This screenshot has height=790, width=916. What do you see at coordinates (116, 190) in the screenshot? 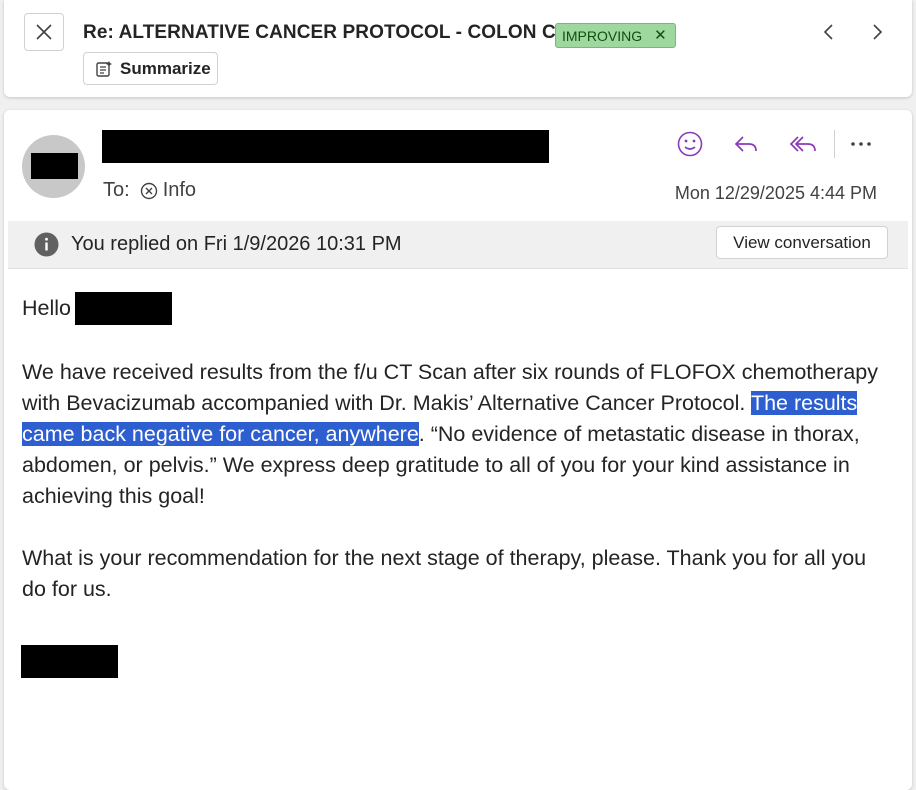
I see `to-label: To:` at bounding box center [116, 190].